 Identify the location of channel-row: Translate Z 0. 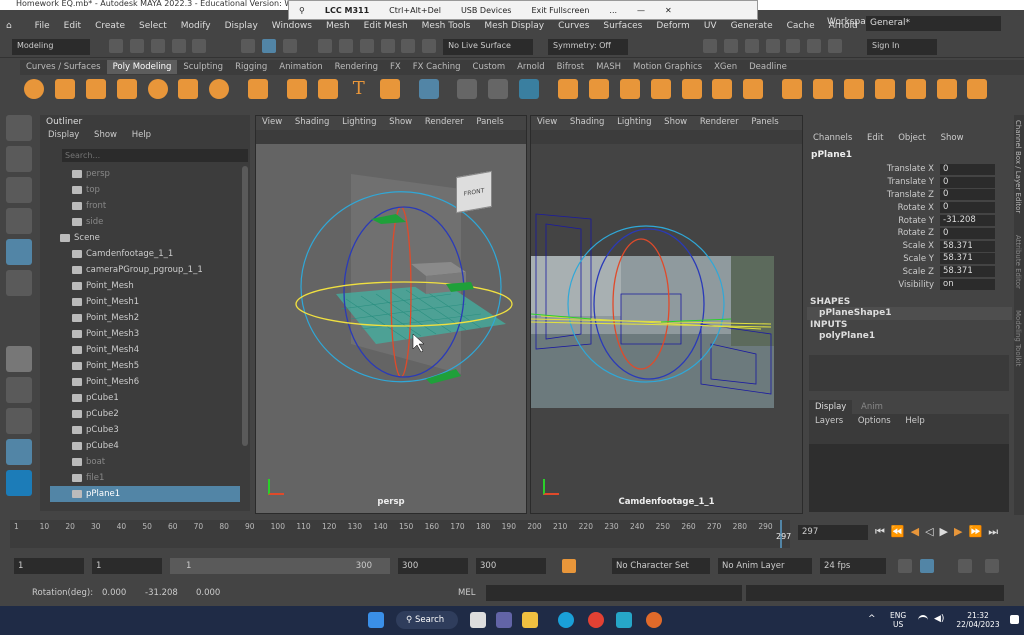
(909, 195).